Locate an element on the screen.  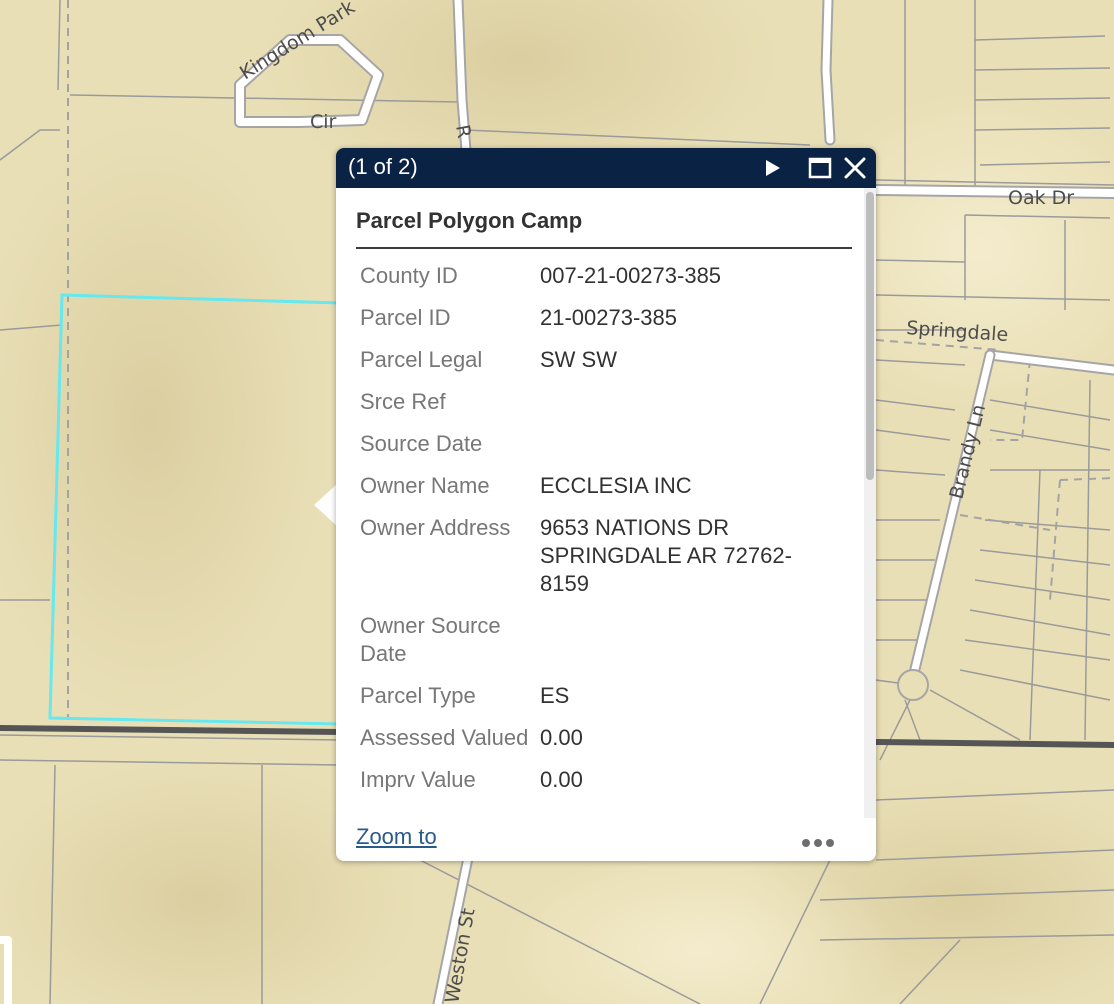
attribute-label: Imprv Value is located at coordinates (418, 779).